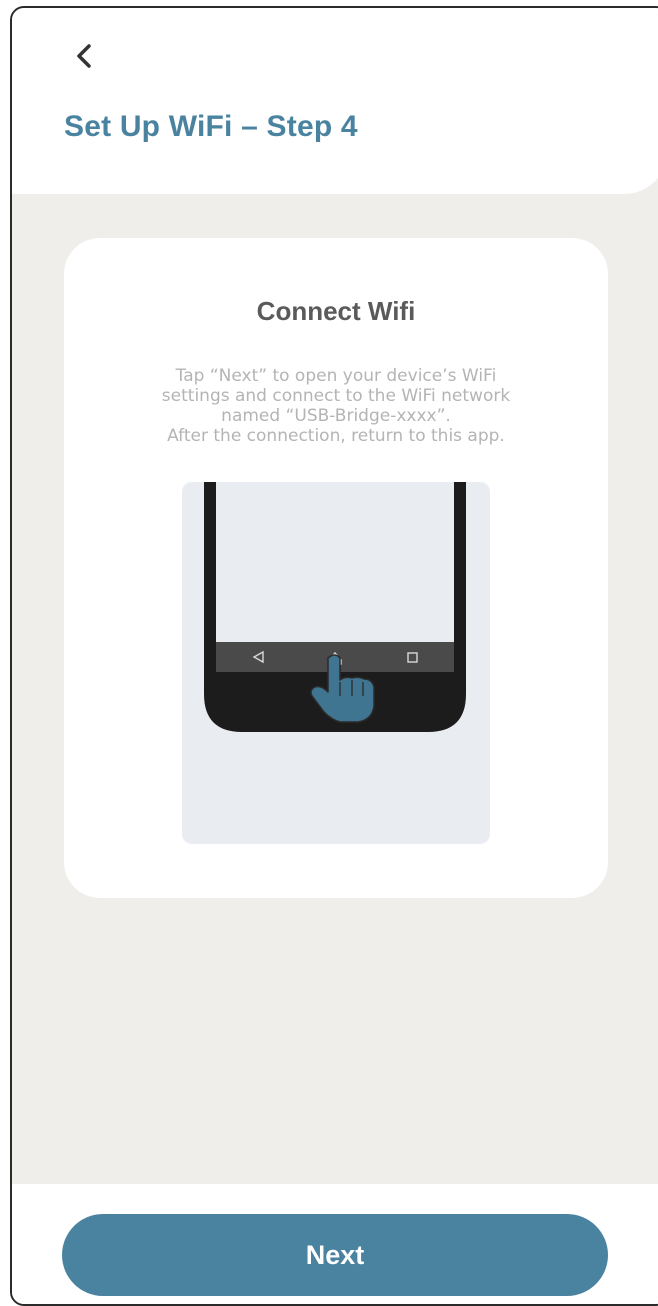 The width and height of the screenshot is (658, 1306). I want to click on footer: Next, so click(335, 1244).